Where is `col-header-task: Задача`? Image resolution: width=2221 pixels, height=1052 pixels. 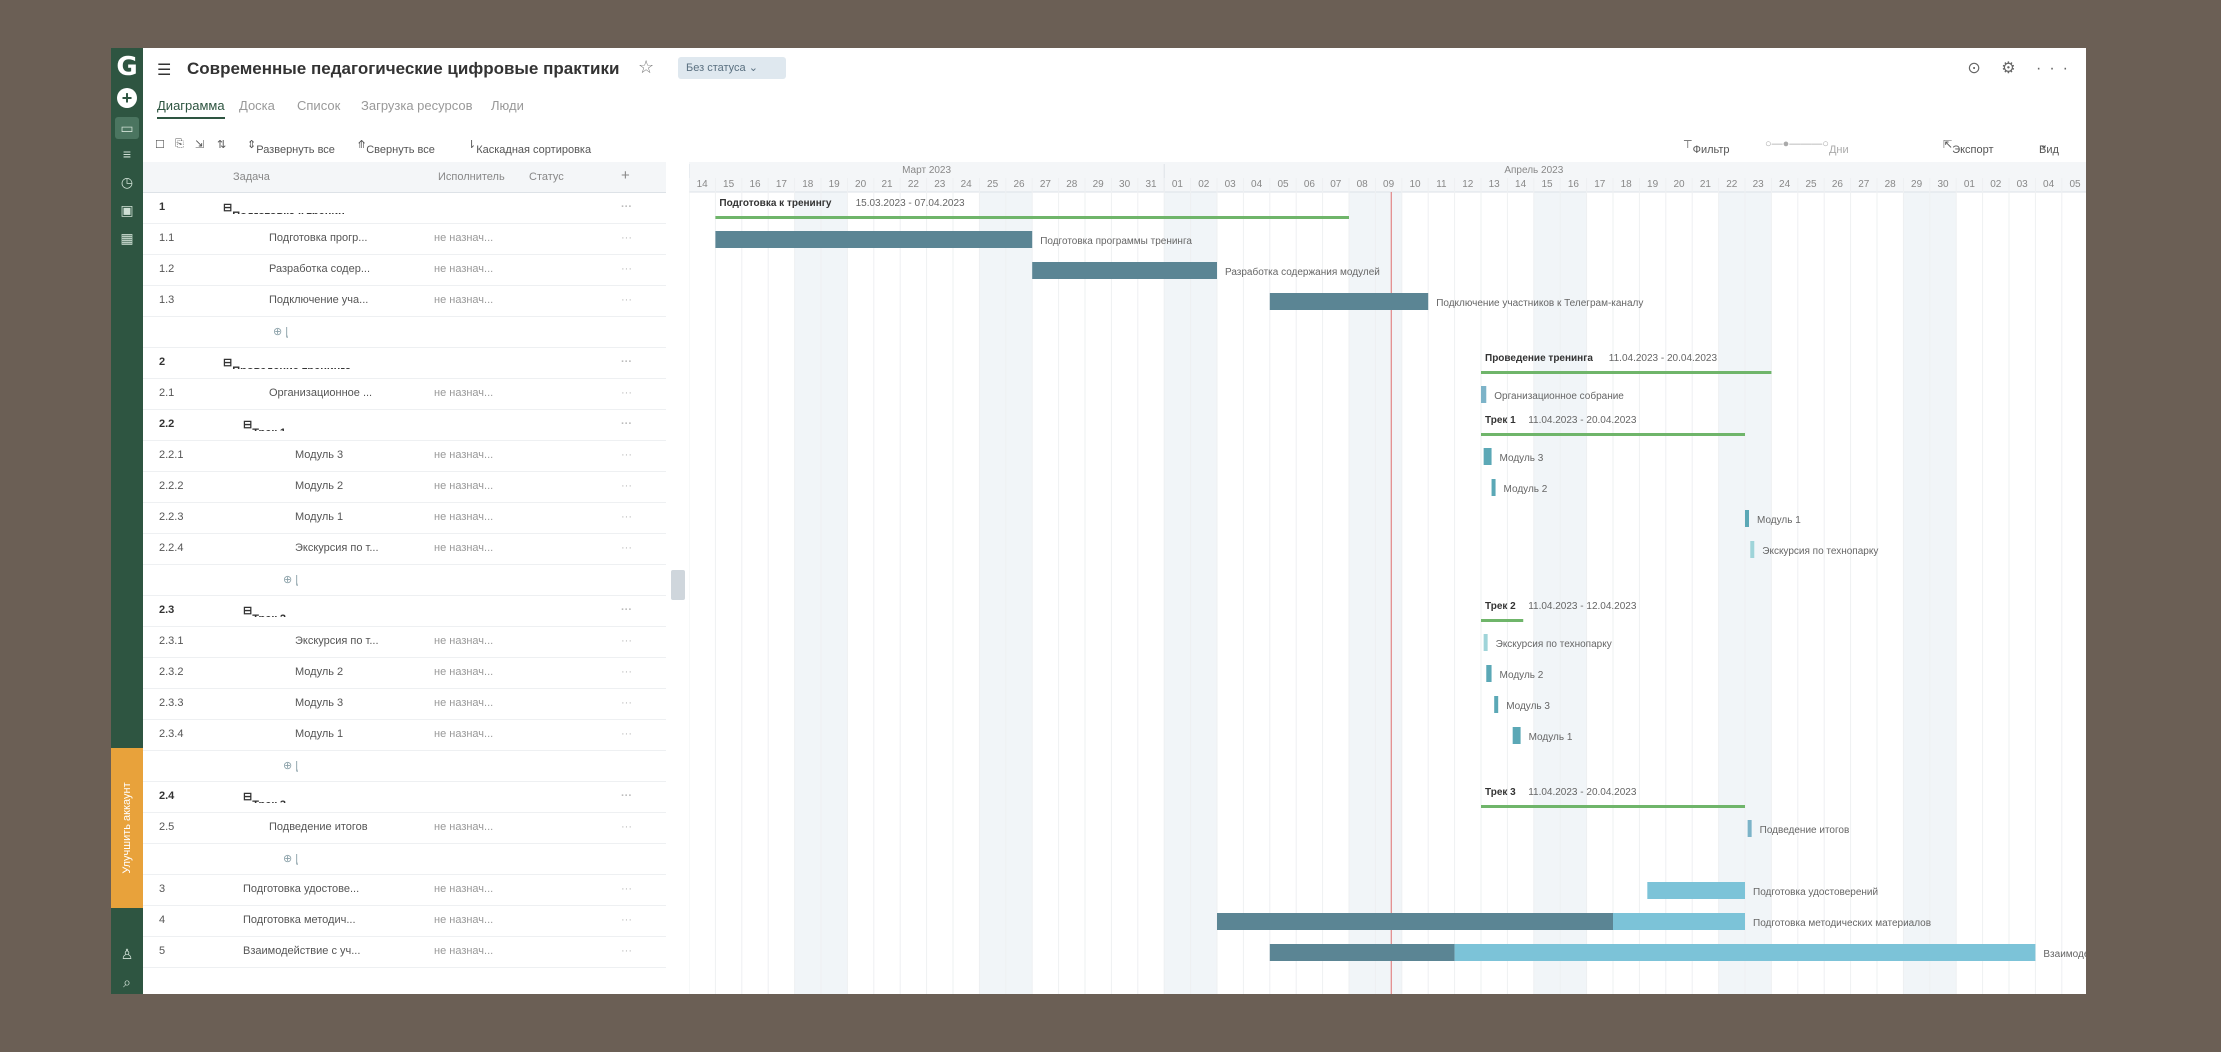
col-header-task: Задача is located at coordinates (251, 177).